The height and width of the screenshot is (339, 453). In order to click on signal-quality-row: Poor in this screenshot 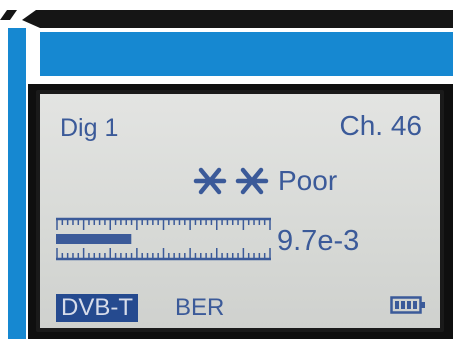, I will do `click(263, 181)`.